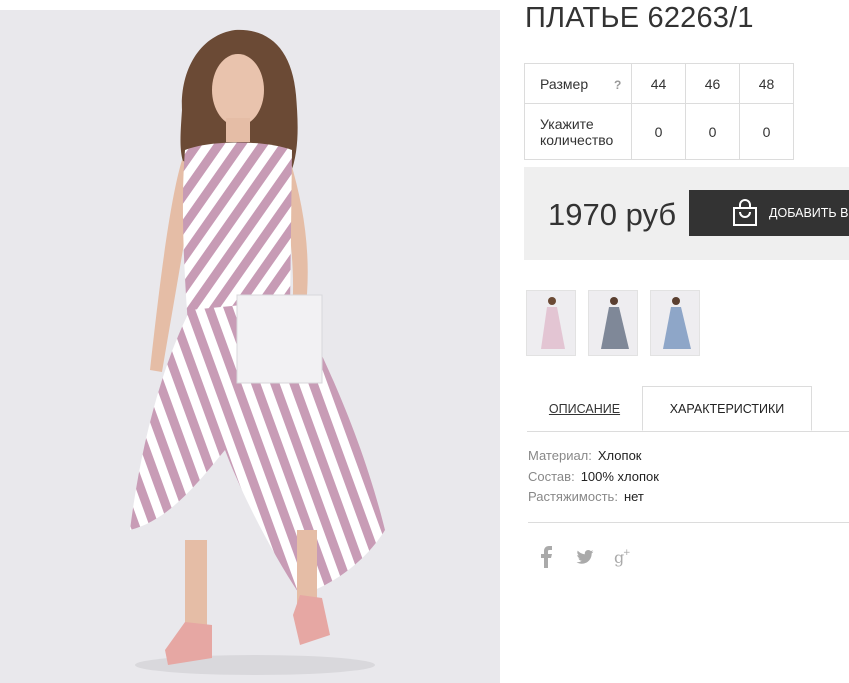 The height and width of the screenshot is (683, 849). Describe the element at coordinates (809, 213) in the screenshot. I see `add-to-cart-label: ДОБАВИТЬ В` at that location.